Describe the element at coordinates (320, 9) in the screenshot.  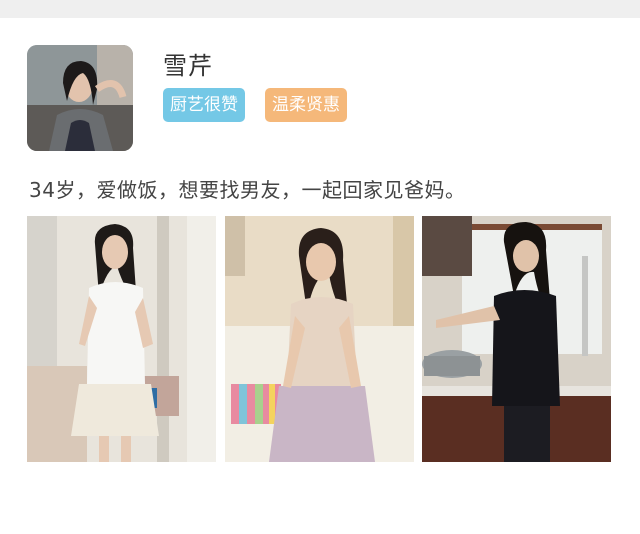
I see `top-divider-bar` at that location.